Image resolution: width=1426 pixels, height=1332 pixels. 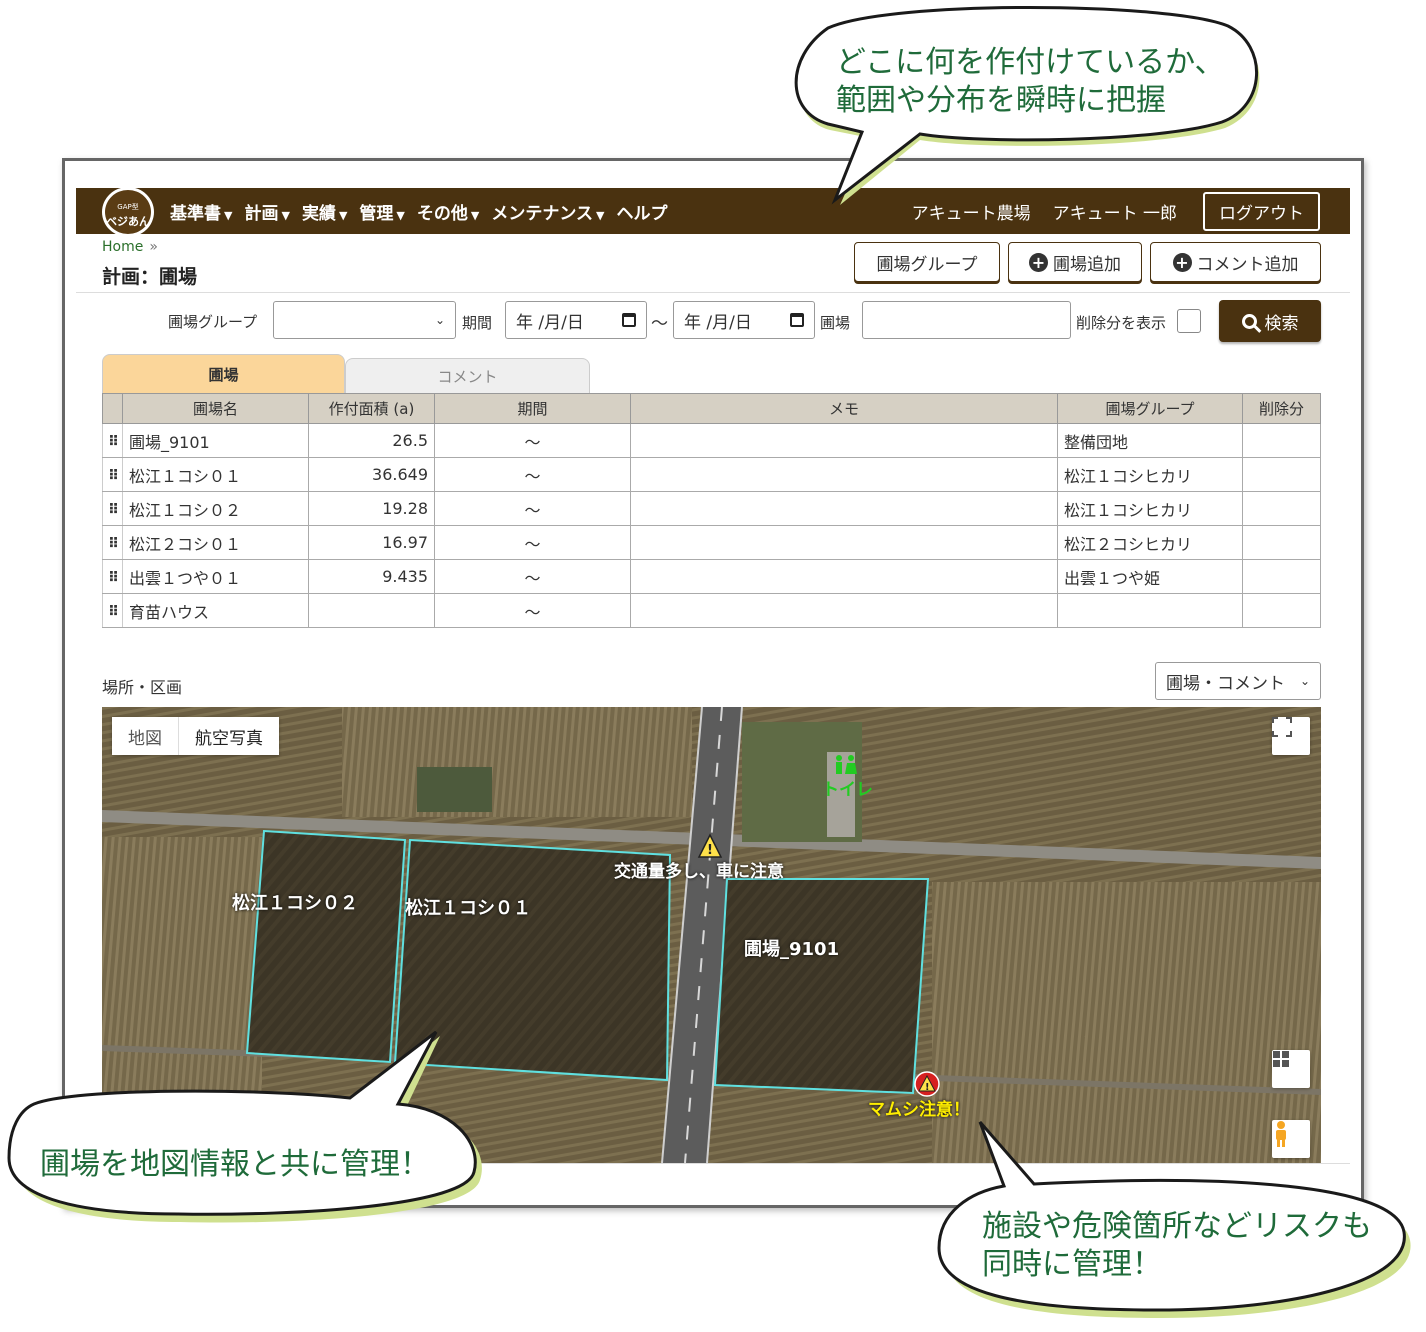 I want to click on nav-item-maintenance: メンテナンス ▼, so click(x=547, y=211).